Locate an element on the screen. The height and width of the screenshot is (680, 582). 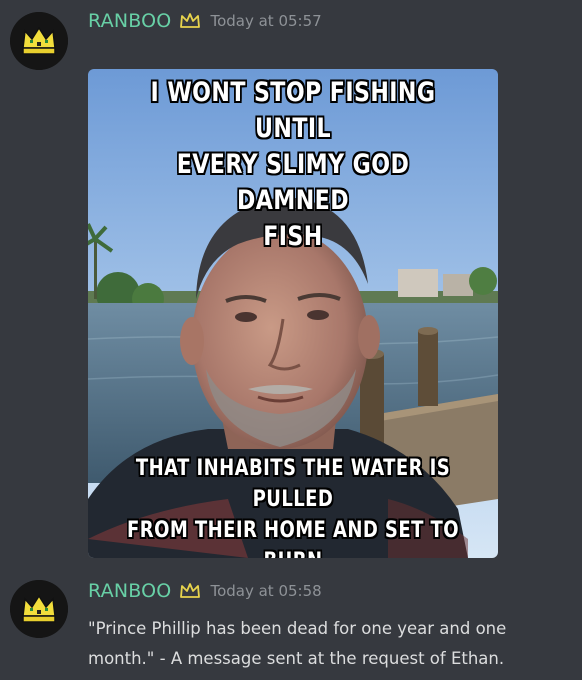
timestamp: Today at 05:57 is located at coordinates (266, 21).